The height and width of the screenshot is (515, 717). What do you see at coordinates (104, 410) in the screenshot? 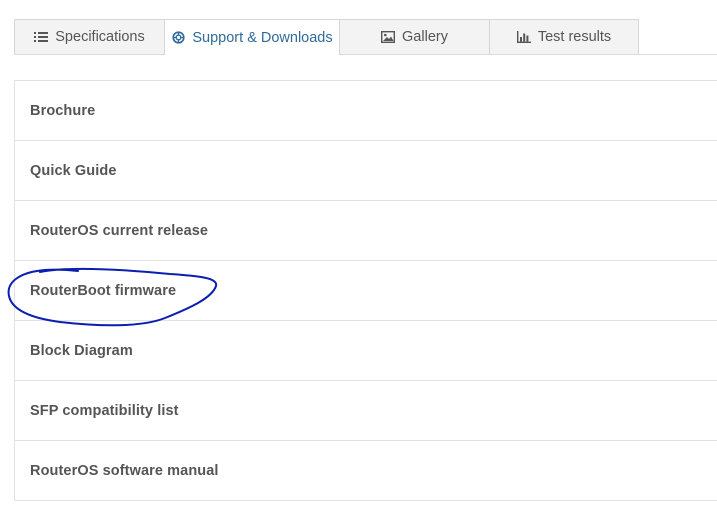
I see `download-label: SFP compatibility list` at bounding box center [104, 410].